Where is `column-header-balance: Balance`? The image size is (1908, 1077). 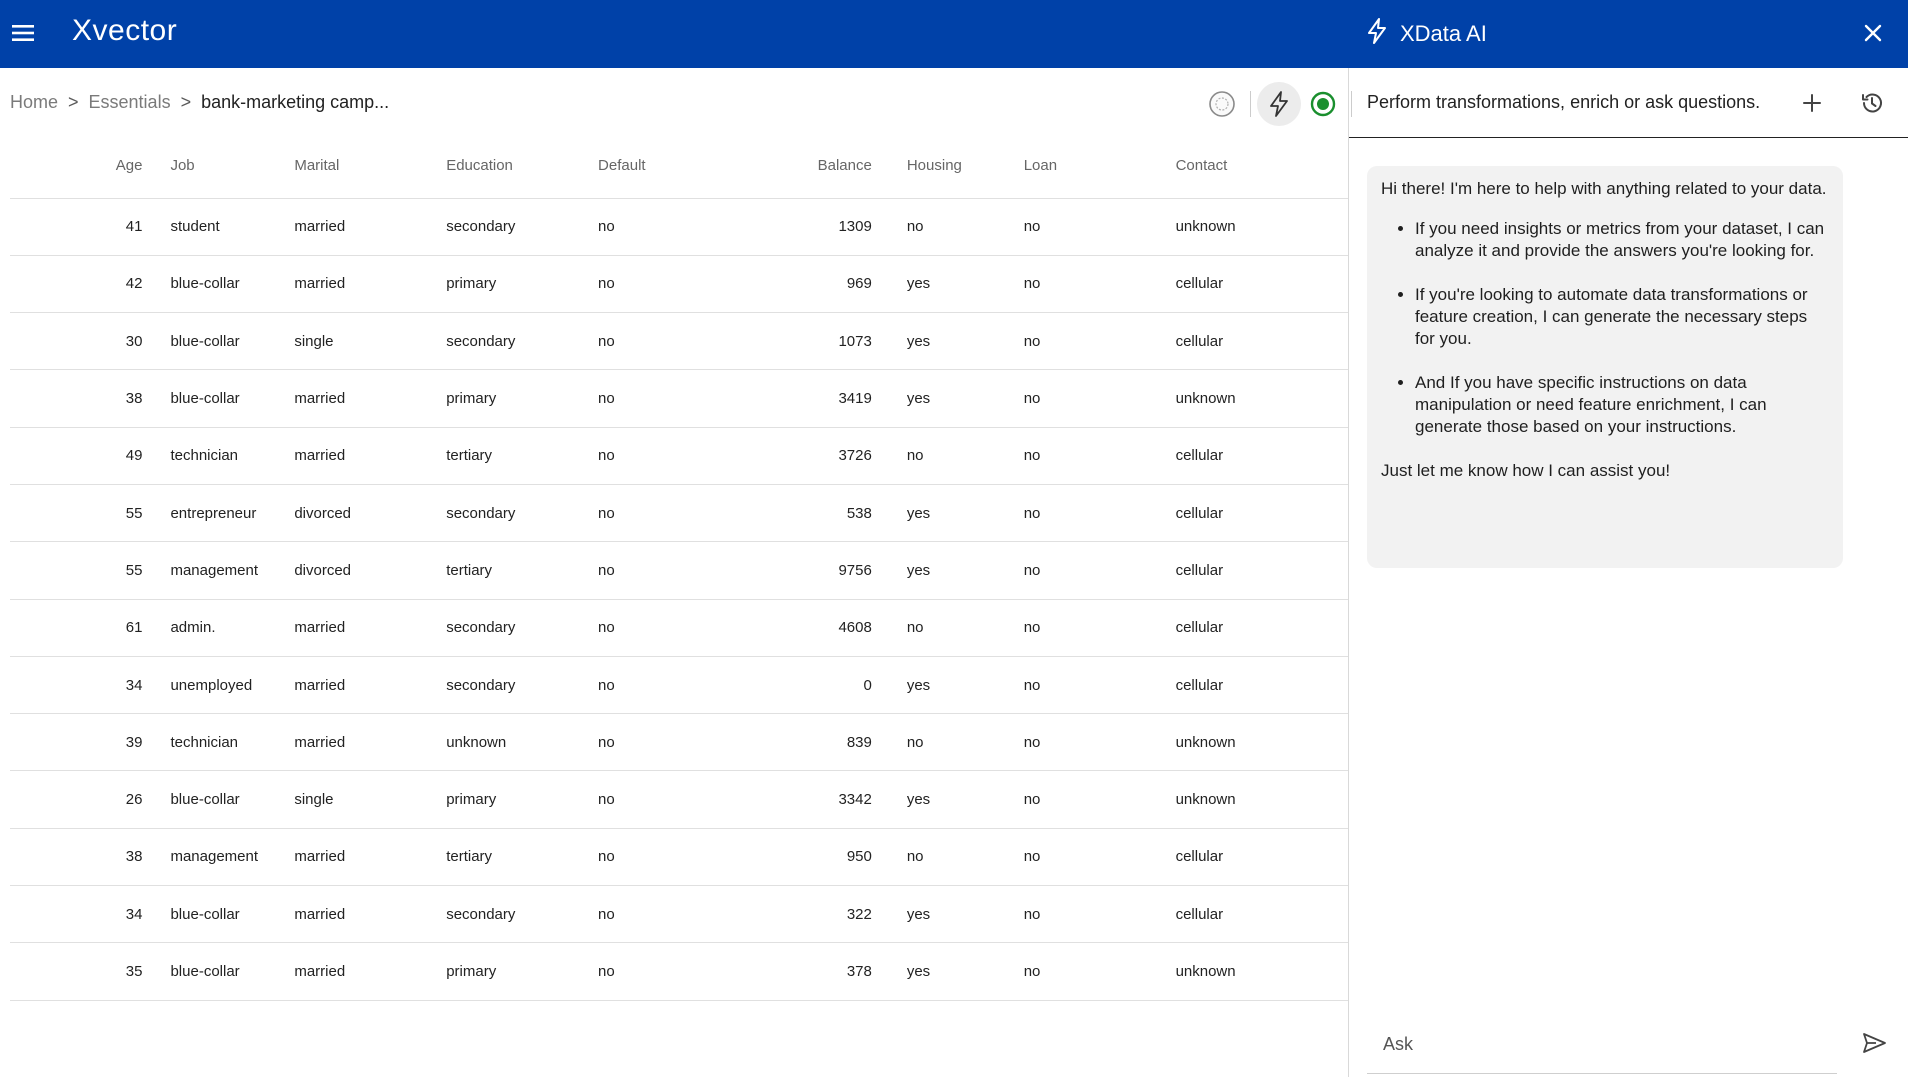 column-header-balance: Balance is located at coordinates (842, 166).